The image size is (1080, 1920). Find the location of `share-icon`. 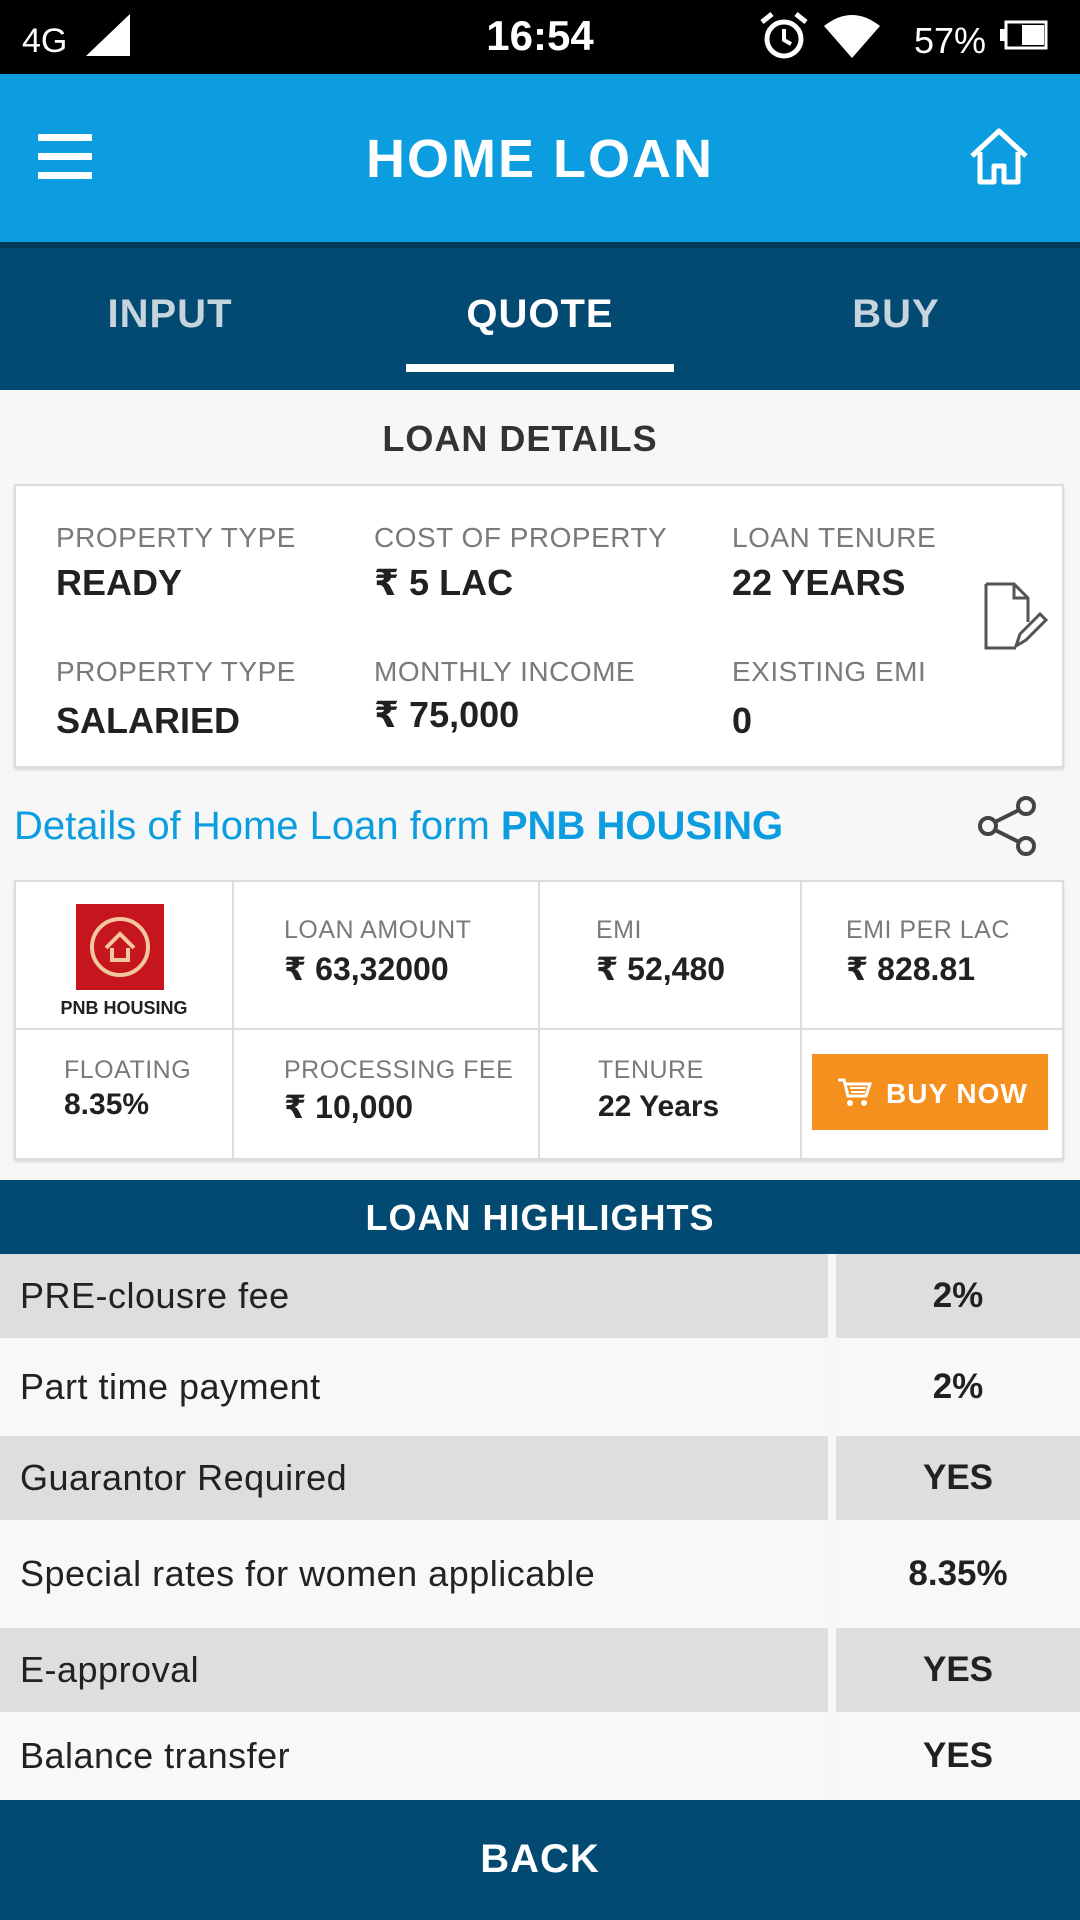

share-icon is located at coordinates (1009, 826).